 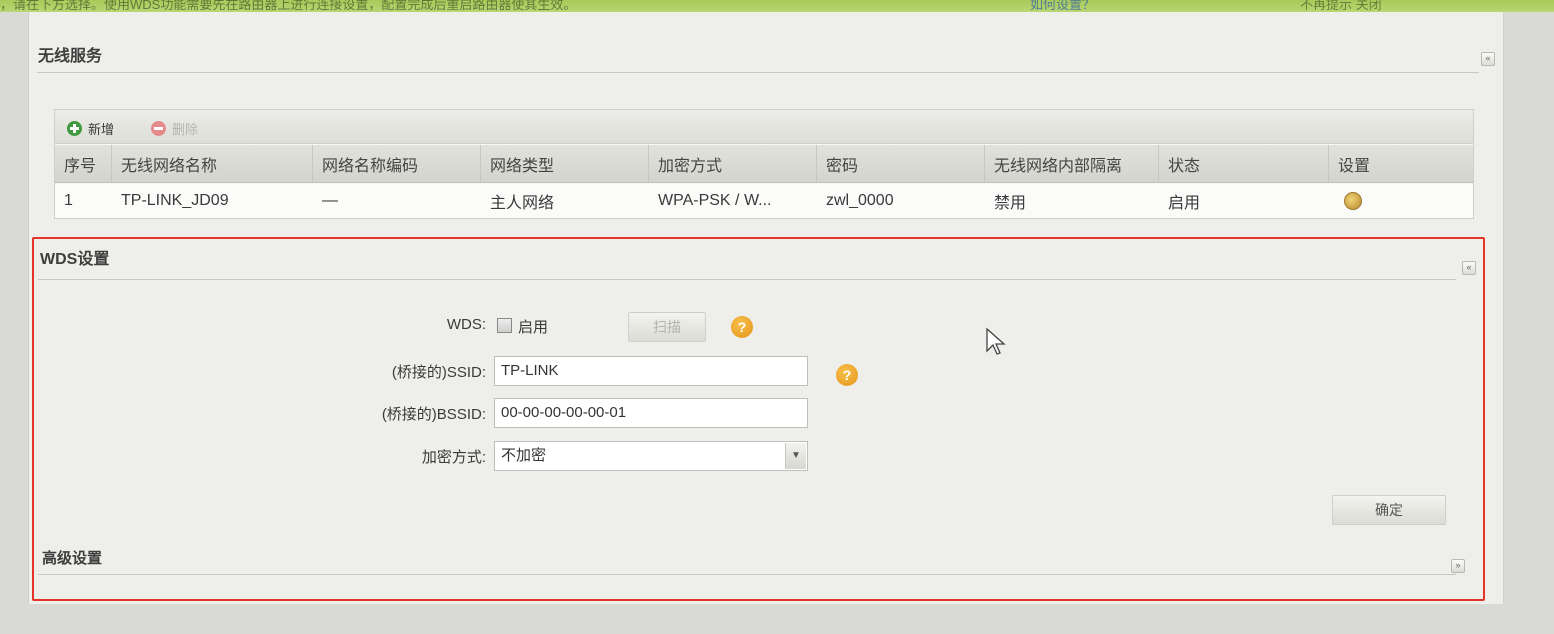 I want to click on cell-settings, so click(x=1402, y=201).